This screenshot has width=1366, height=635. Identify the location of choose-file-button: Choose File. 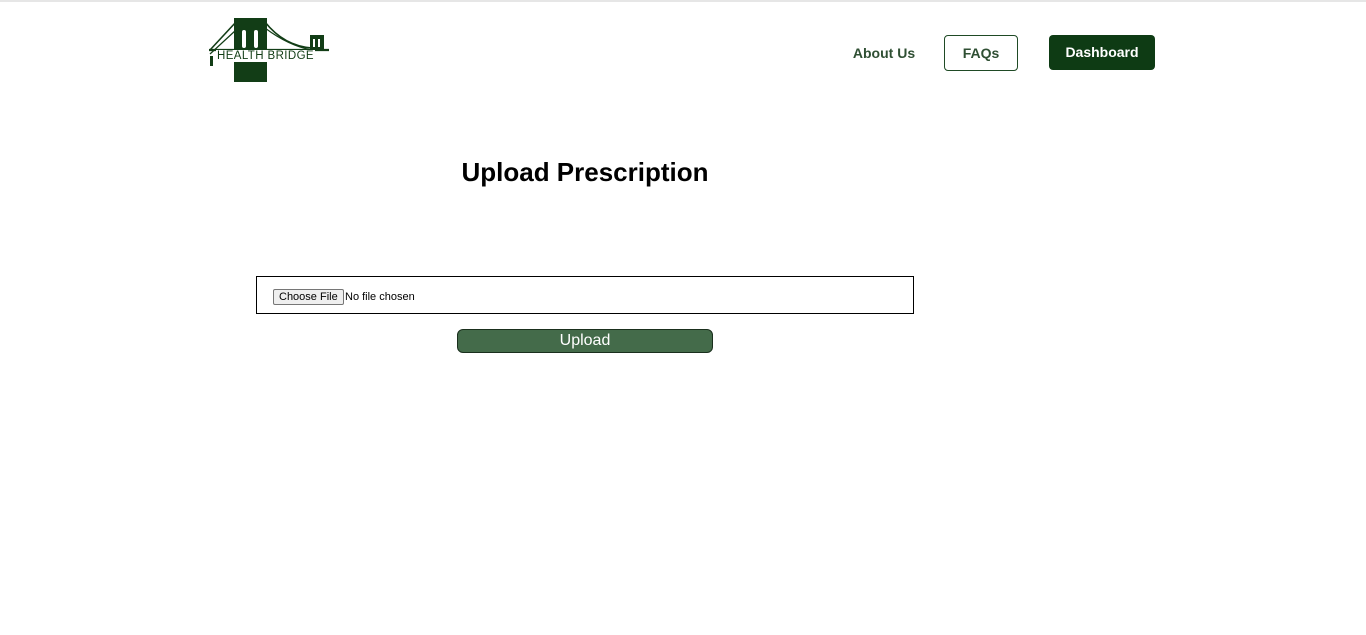
(308, 297).